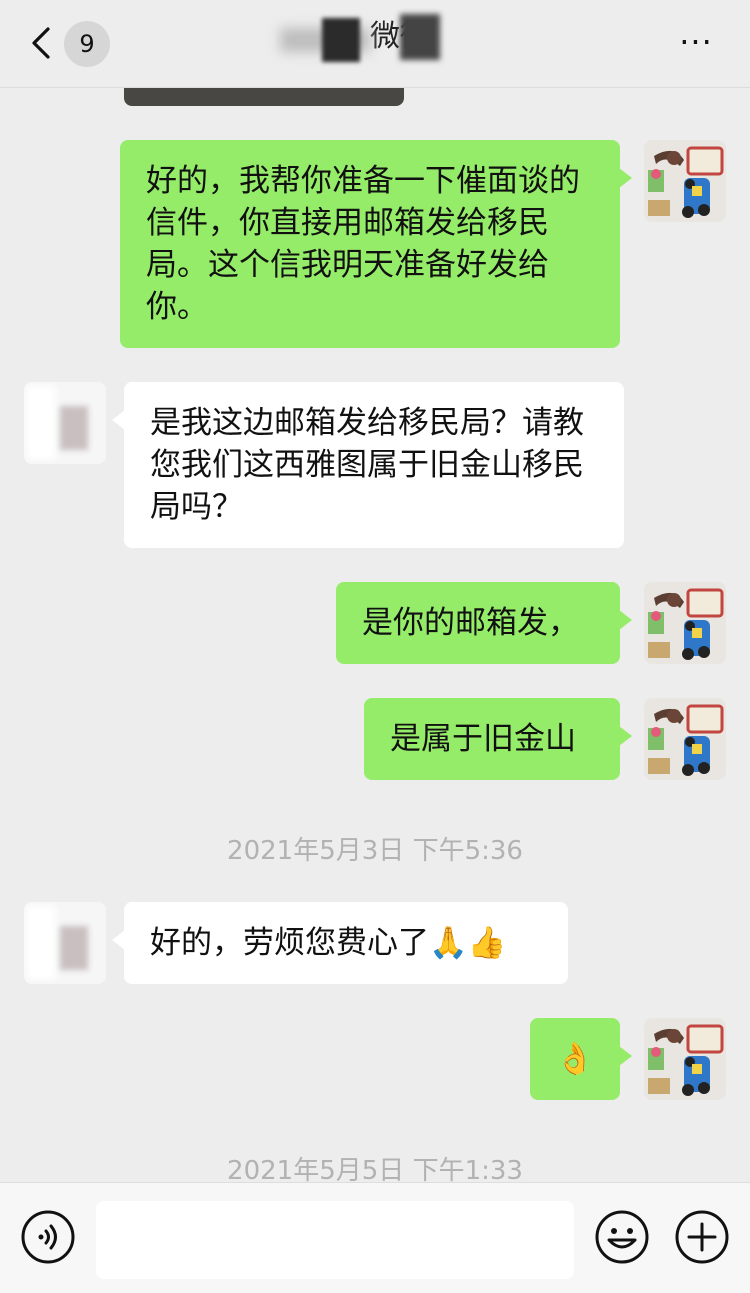 The image size is (750, 1293). I want to click on plus-icon, so click(702, 1237).